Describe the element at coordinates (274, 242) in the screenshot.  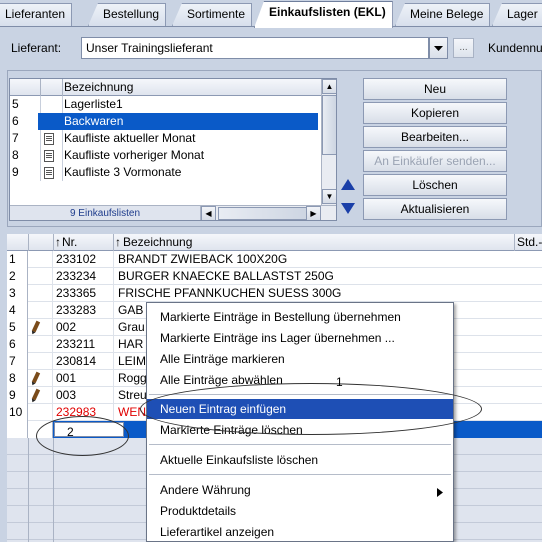
I see `items-grid-header: ↑ Nr. ↑ Bezeichnung Std.-` at that location.